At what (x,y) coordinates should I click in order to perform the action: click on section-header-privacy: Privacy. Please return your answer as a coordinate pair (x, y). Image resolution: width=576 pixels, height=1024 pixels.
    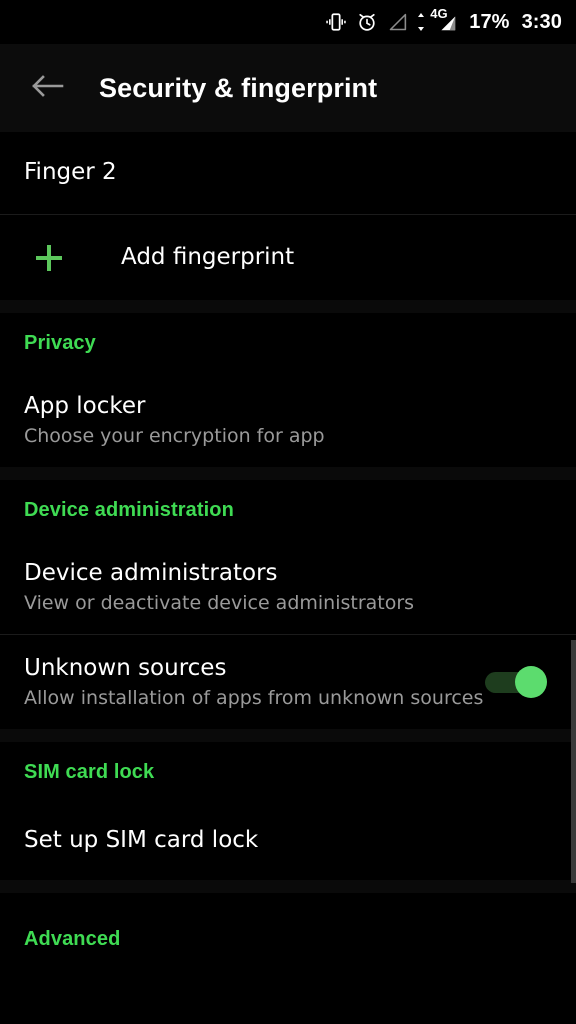
    Looking at the image, I should click on (288, 343).